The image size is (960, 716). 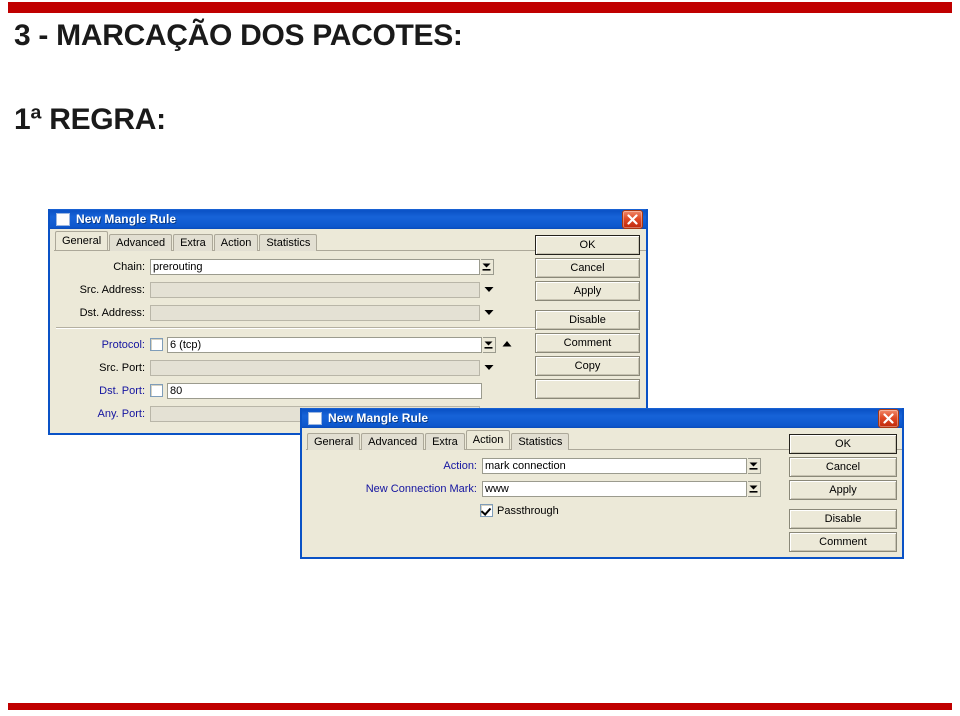 What do you see at coordinates (156, 344) in the screenshot?
I see `protocol-checkbox` at bounding box center [156, 344].